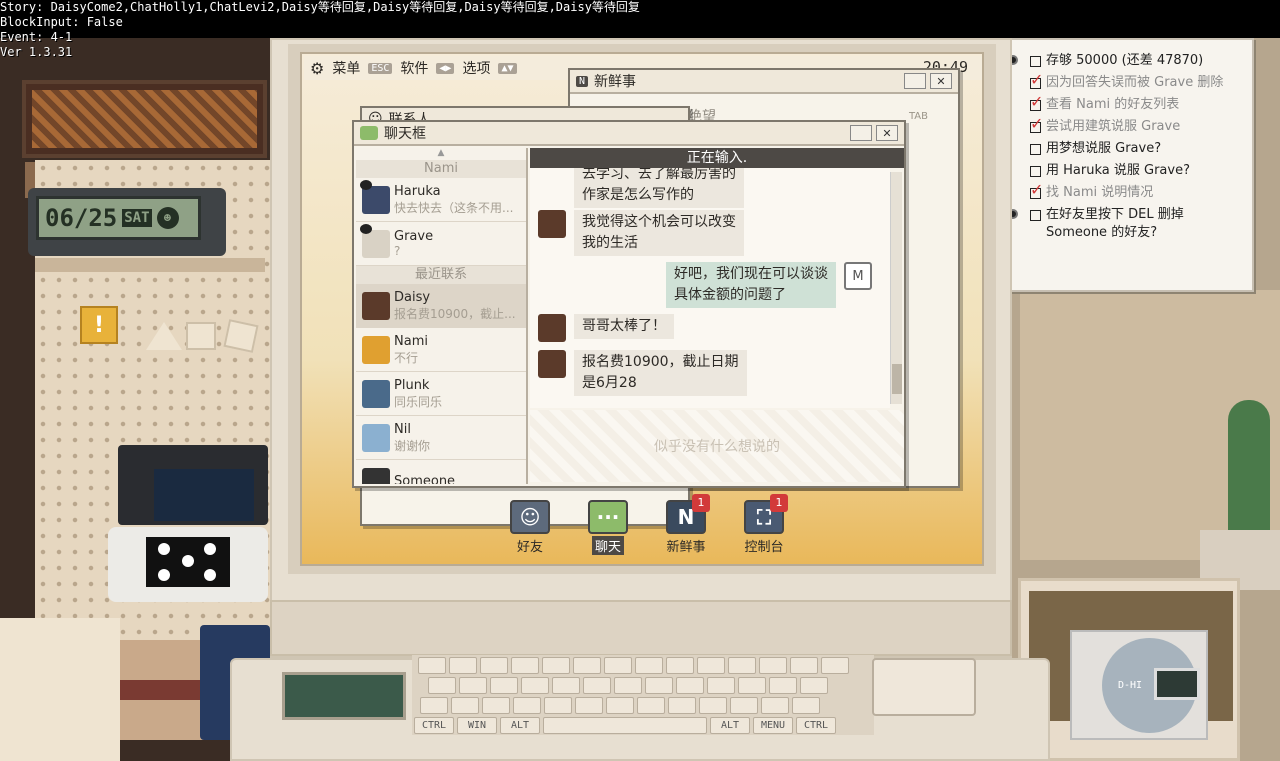 The width and height of the screenshot is (1280, 761). What do you see at coordinates (445, 68) in the screenshot?
I see `software-switch-icon: ◀▶` at bounding box center [445, 68].